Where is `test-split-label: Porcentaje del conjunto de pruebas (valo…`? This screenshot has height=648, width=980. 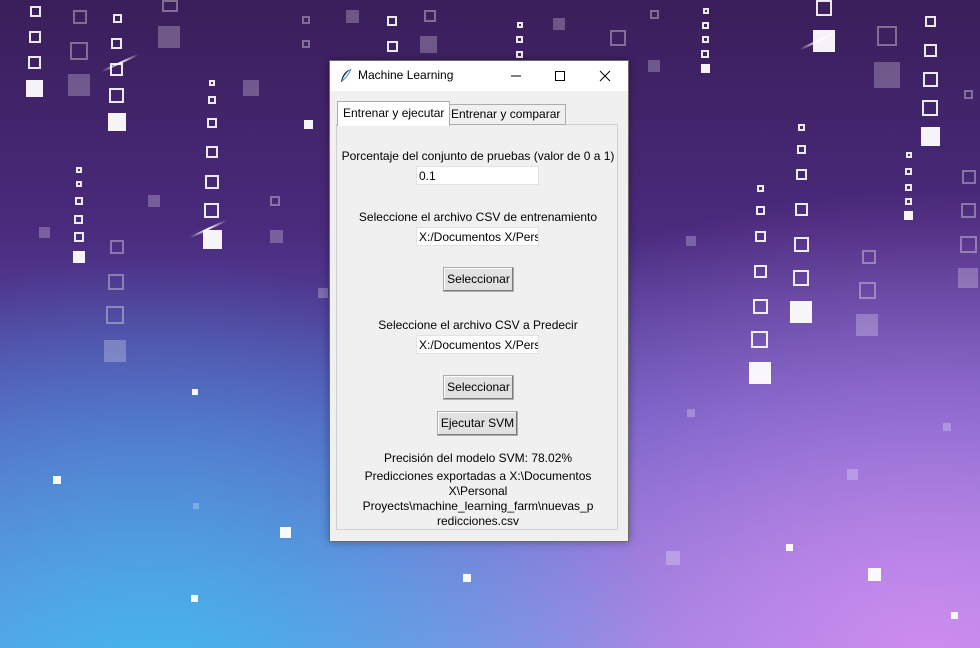
test-split-label: Porcentaje del conjunto de pruebas (valo… is located at coordinates (478, 156).